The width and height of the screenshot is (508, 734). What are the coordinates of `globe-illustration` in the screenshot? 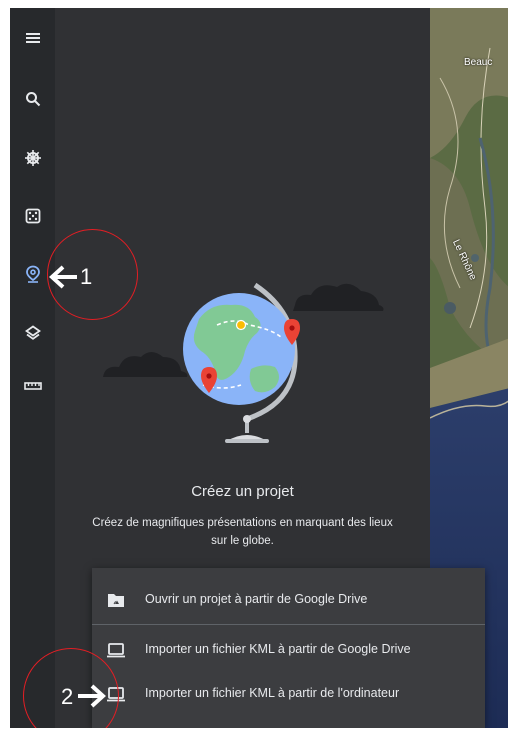 It's located at (243, 362).